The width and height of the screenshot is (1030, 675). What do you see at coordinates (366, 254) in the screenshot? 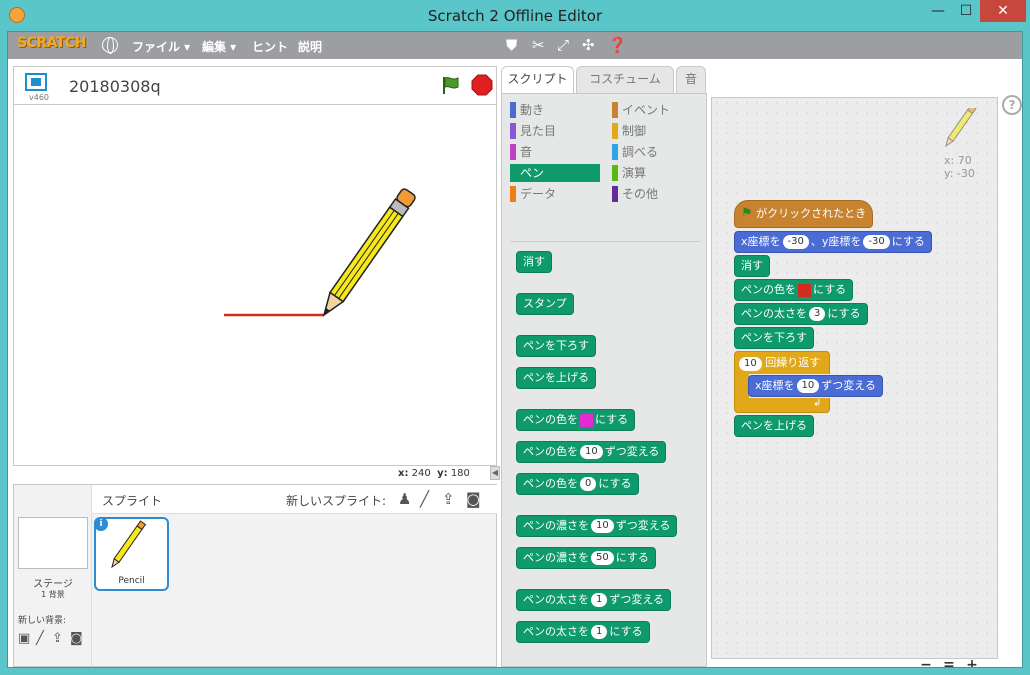
I see `pencil-sprite` at bounding box center [366, 254].